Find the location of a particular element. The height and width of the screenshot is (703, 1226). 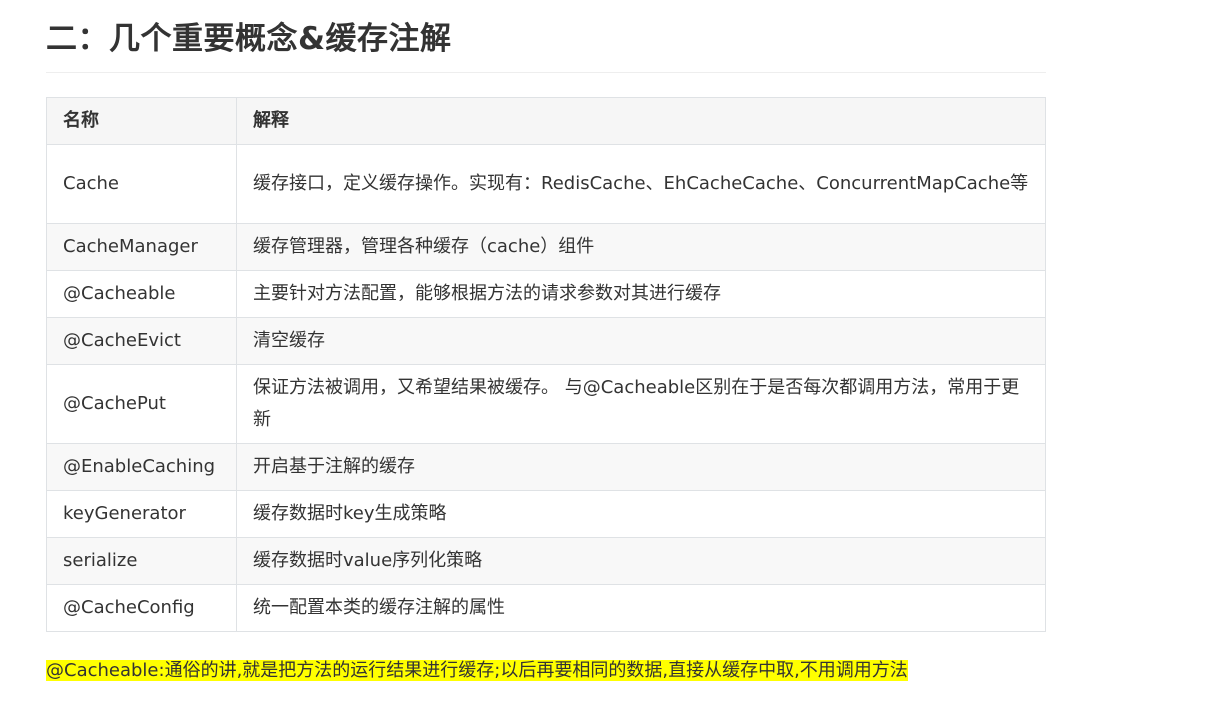

table-row: keyGenerator 缓存数据时key生成策略 is located at coordinates (546, 514).